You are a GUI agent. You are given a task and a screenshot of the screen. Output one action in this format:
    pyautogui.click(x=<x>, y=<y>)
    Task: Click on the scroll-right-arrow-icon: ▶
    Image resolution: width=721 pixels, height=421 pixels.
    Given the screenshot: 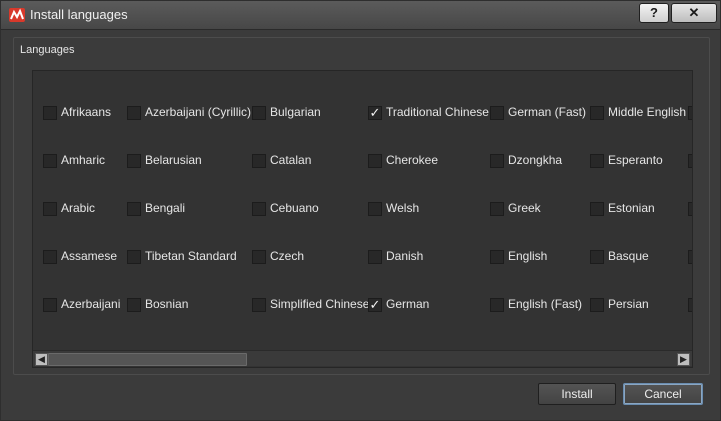 What is the action you would take?
    pyautogui.click(x=683, y=359)
    